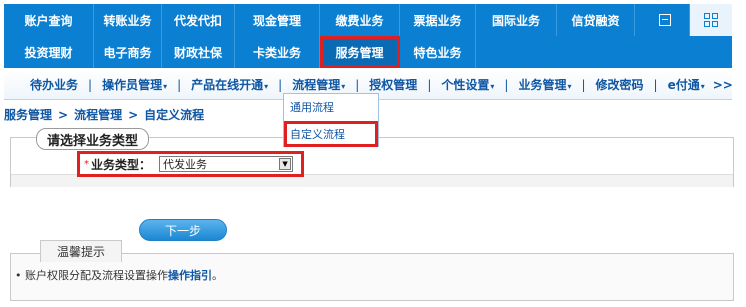 The width and height of the screenshot is (746, 307). I want to click on submenu-more-button: >>, so click(723, 85).